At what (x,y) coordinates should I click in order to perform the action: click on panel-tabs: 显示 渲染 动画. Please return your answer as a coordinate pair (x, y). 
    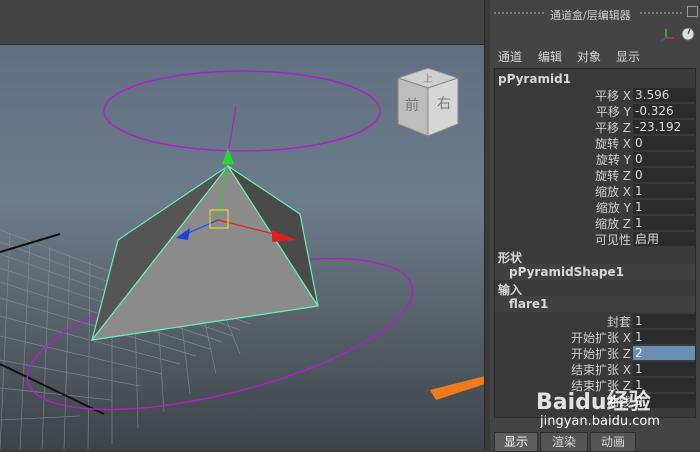
    Looking at the image, I should click on (595, 440).